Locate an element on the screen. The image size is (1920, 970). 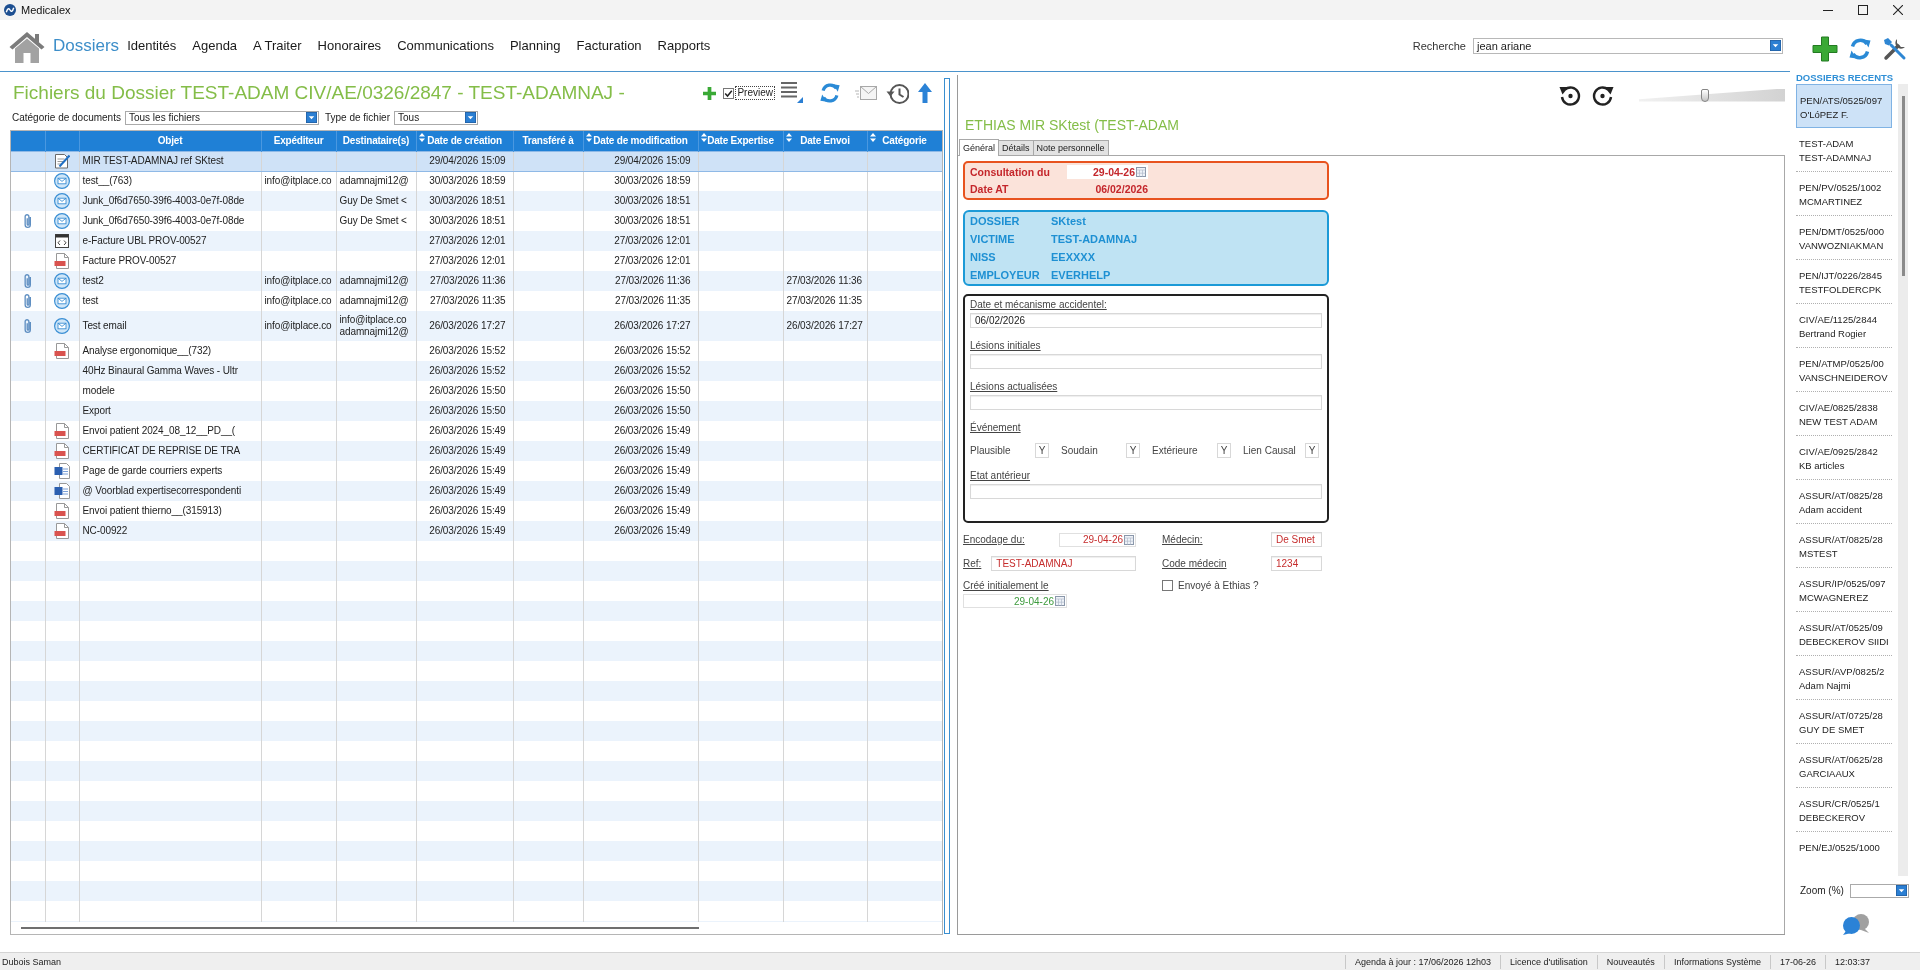
table-row: Export 26/03/2026 15:50 26/03/2026 15:50 is located at coordinates (476, 411).